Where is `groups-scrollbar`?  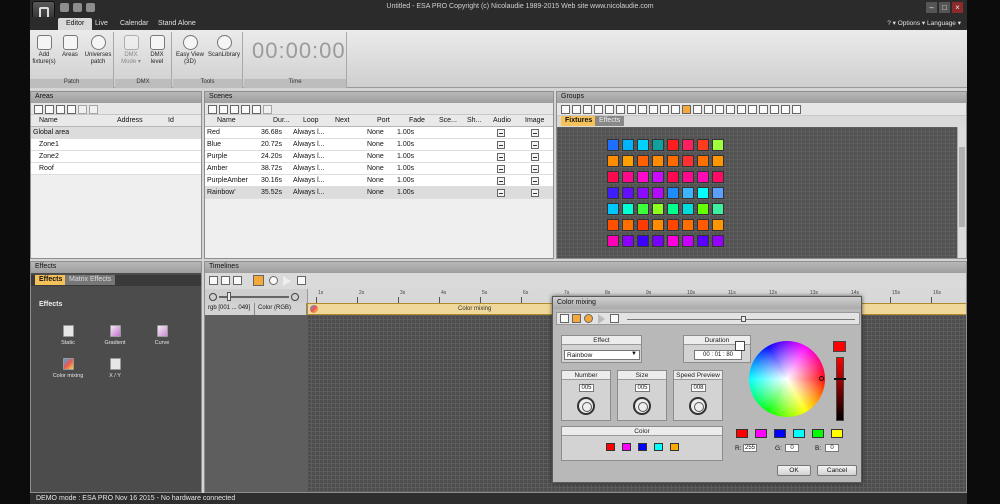
groups-scrollbar is located at coordinates (961, 192).